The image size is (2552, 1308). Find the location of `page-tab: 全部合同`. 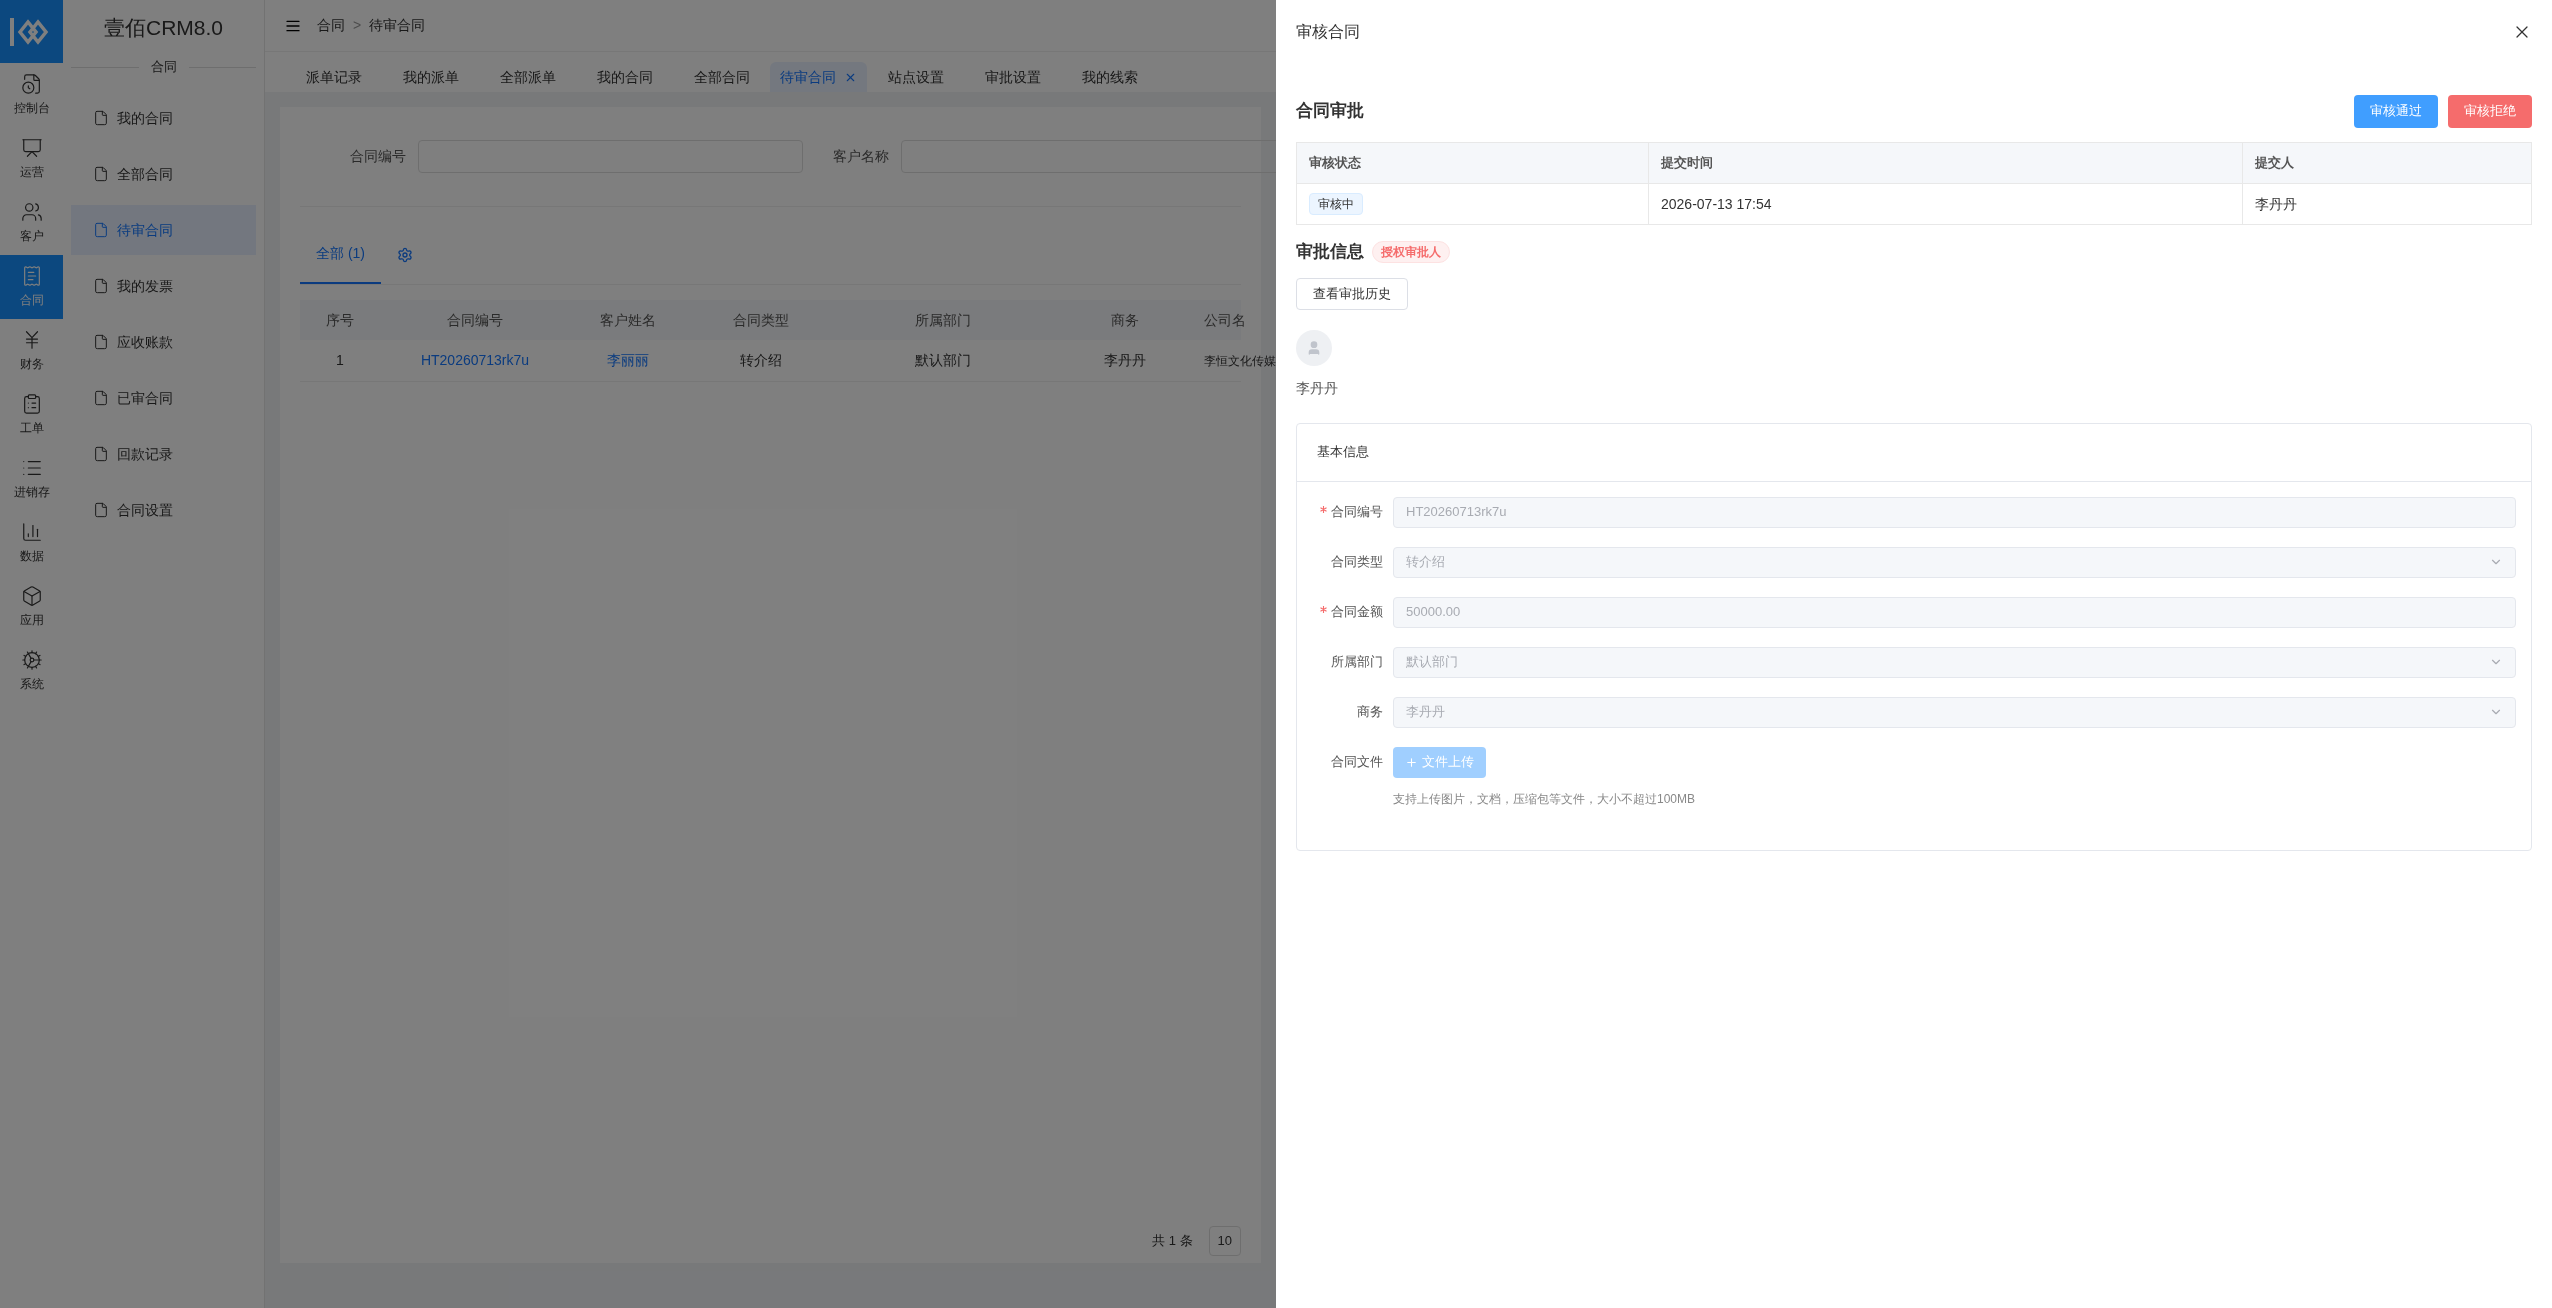

page-tab: 全部合同 is located at coordinates (721, 77).